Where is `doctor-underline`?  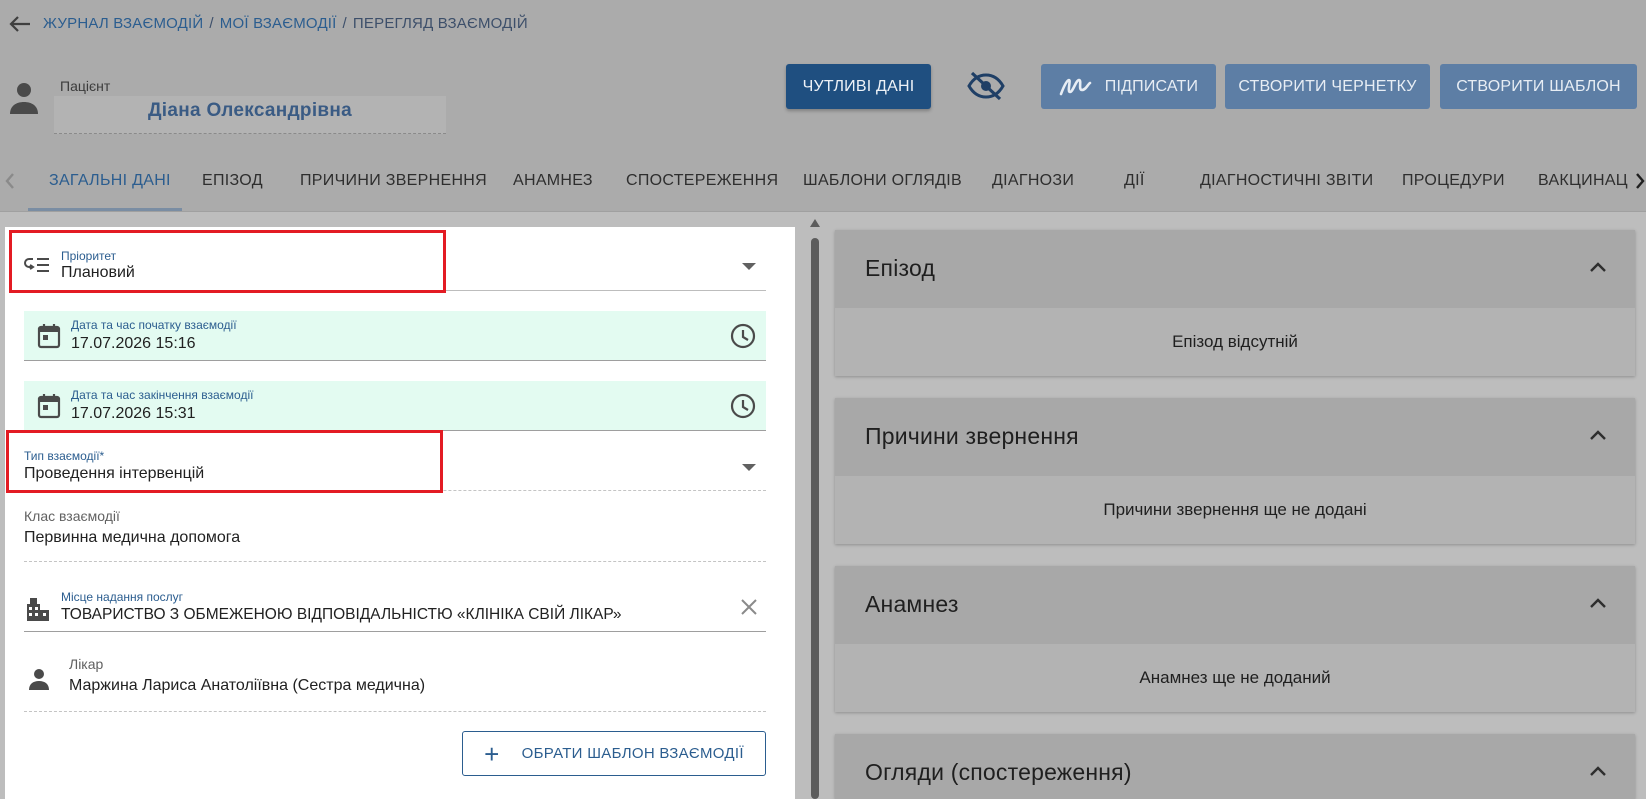
doctor-underline is located at coordinates (395, 711).